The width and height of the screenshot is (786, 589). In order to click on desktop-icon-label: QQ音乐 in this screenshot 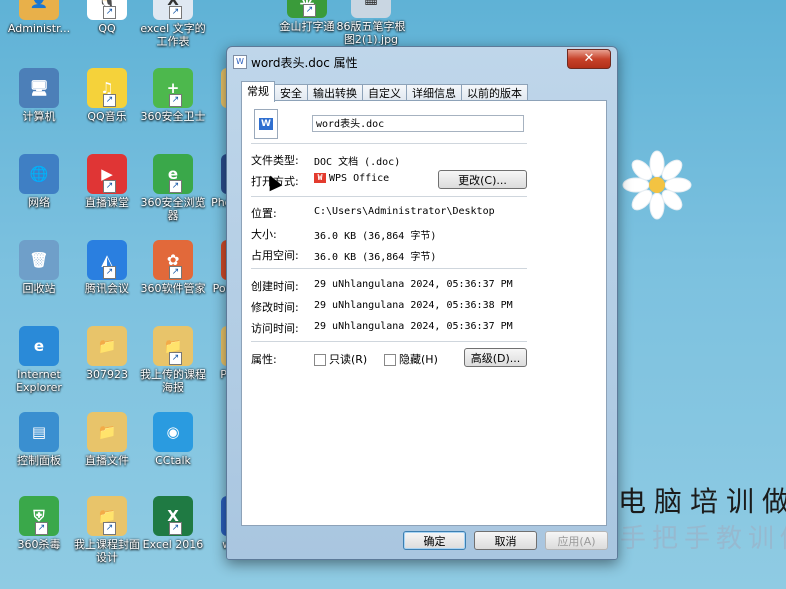, I will do `click(107, 116)`.